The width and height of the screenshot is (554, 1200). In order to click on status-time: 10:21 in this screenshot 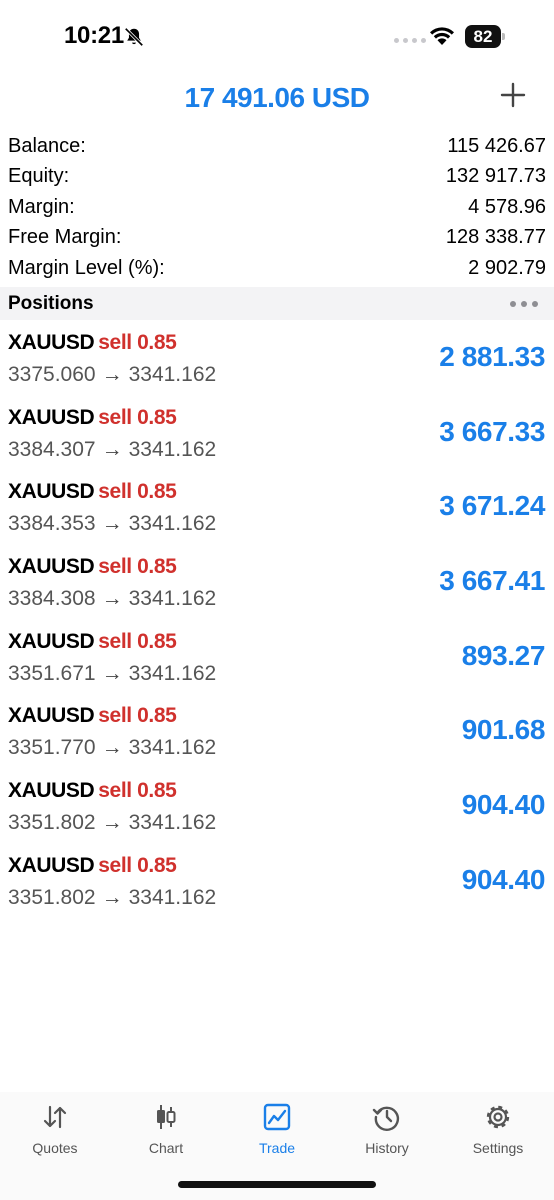, I will do `click(94, 35)`.